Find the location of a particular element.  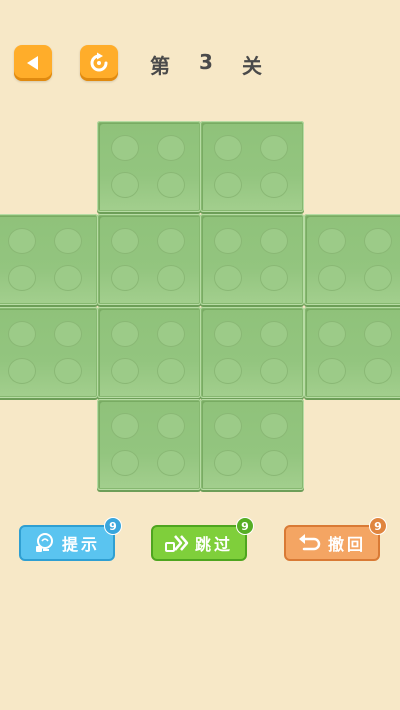

undo-count-badge: 9 is located at coordinates (378, 526).